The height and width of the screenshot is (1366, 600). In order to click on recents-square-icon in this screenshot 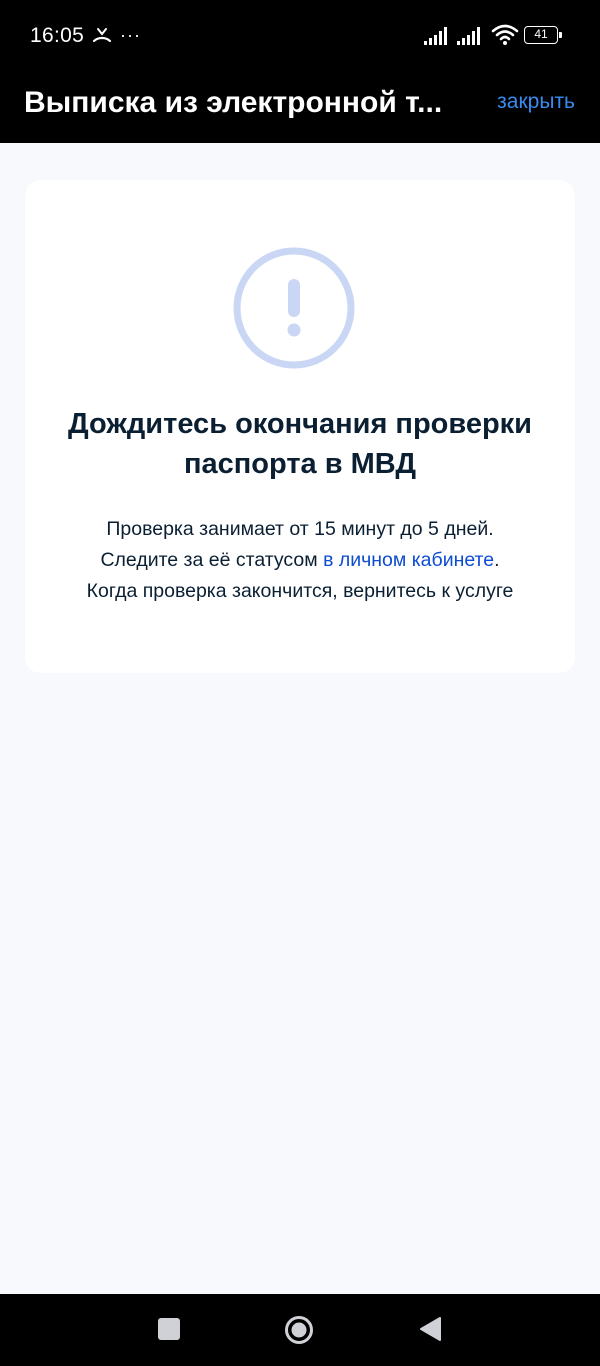, I will do `click(169, 1329)`.